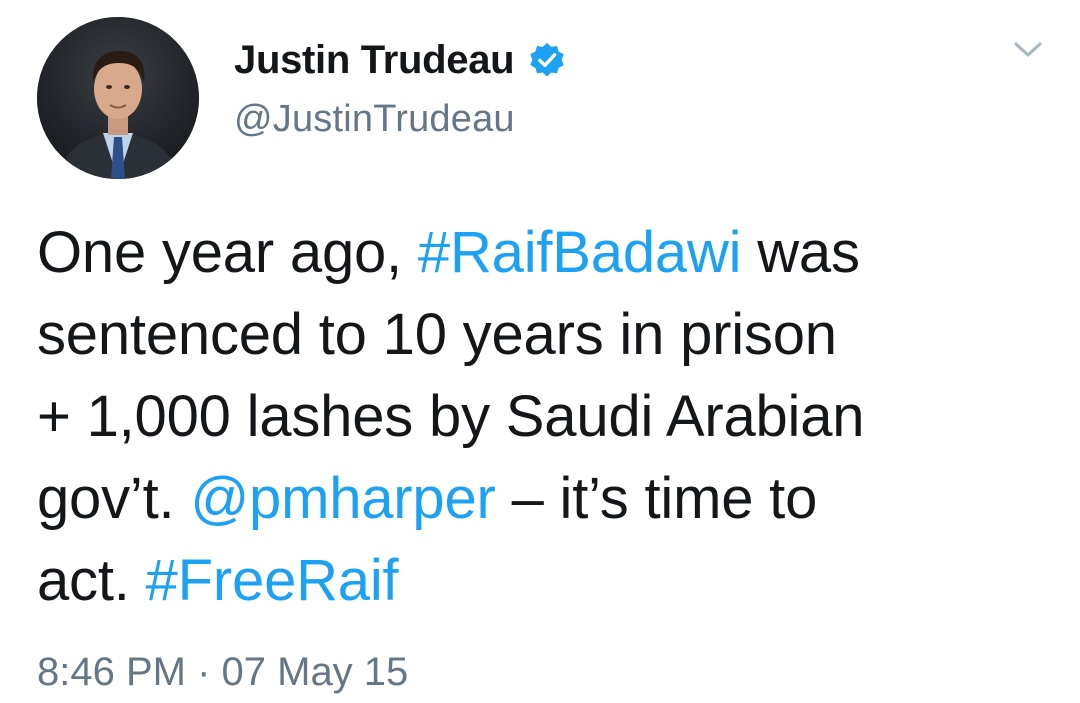 The height and width of the screenshot is (703, 1080). What do you see at coordinates (272, 580) in the screenshot?
I see `hashtag-freeraif-link: #FreeRaif` at bounding box center [272, 580].